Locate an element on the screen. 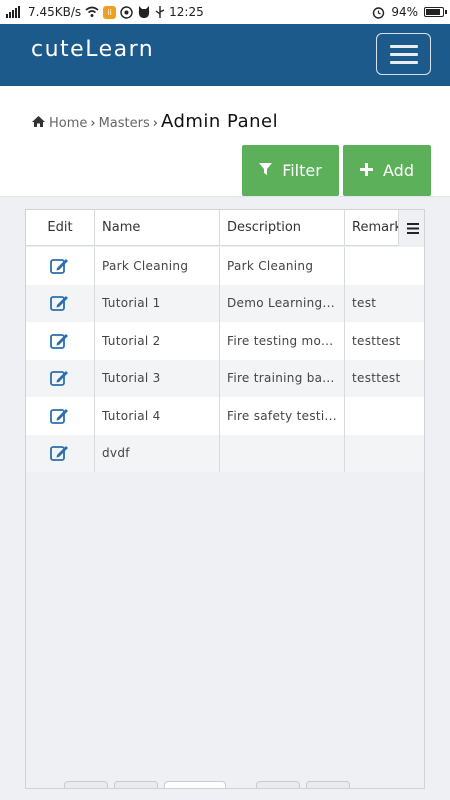  add-button: Add is located at coordinates (387, 170).